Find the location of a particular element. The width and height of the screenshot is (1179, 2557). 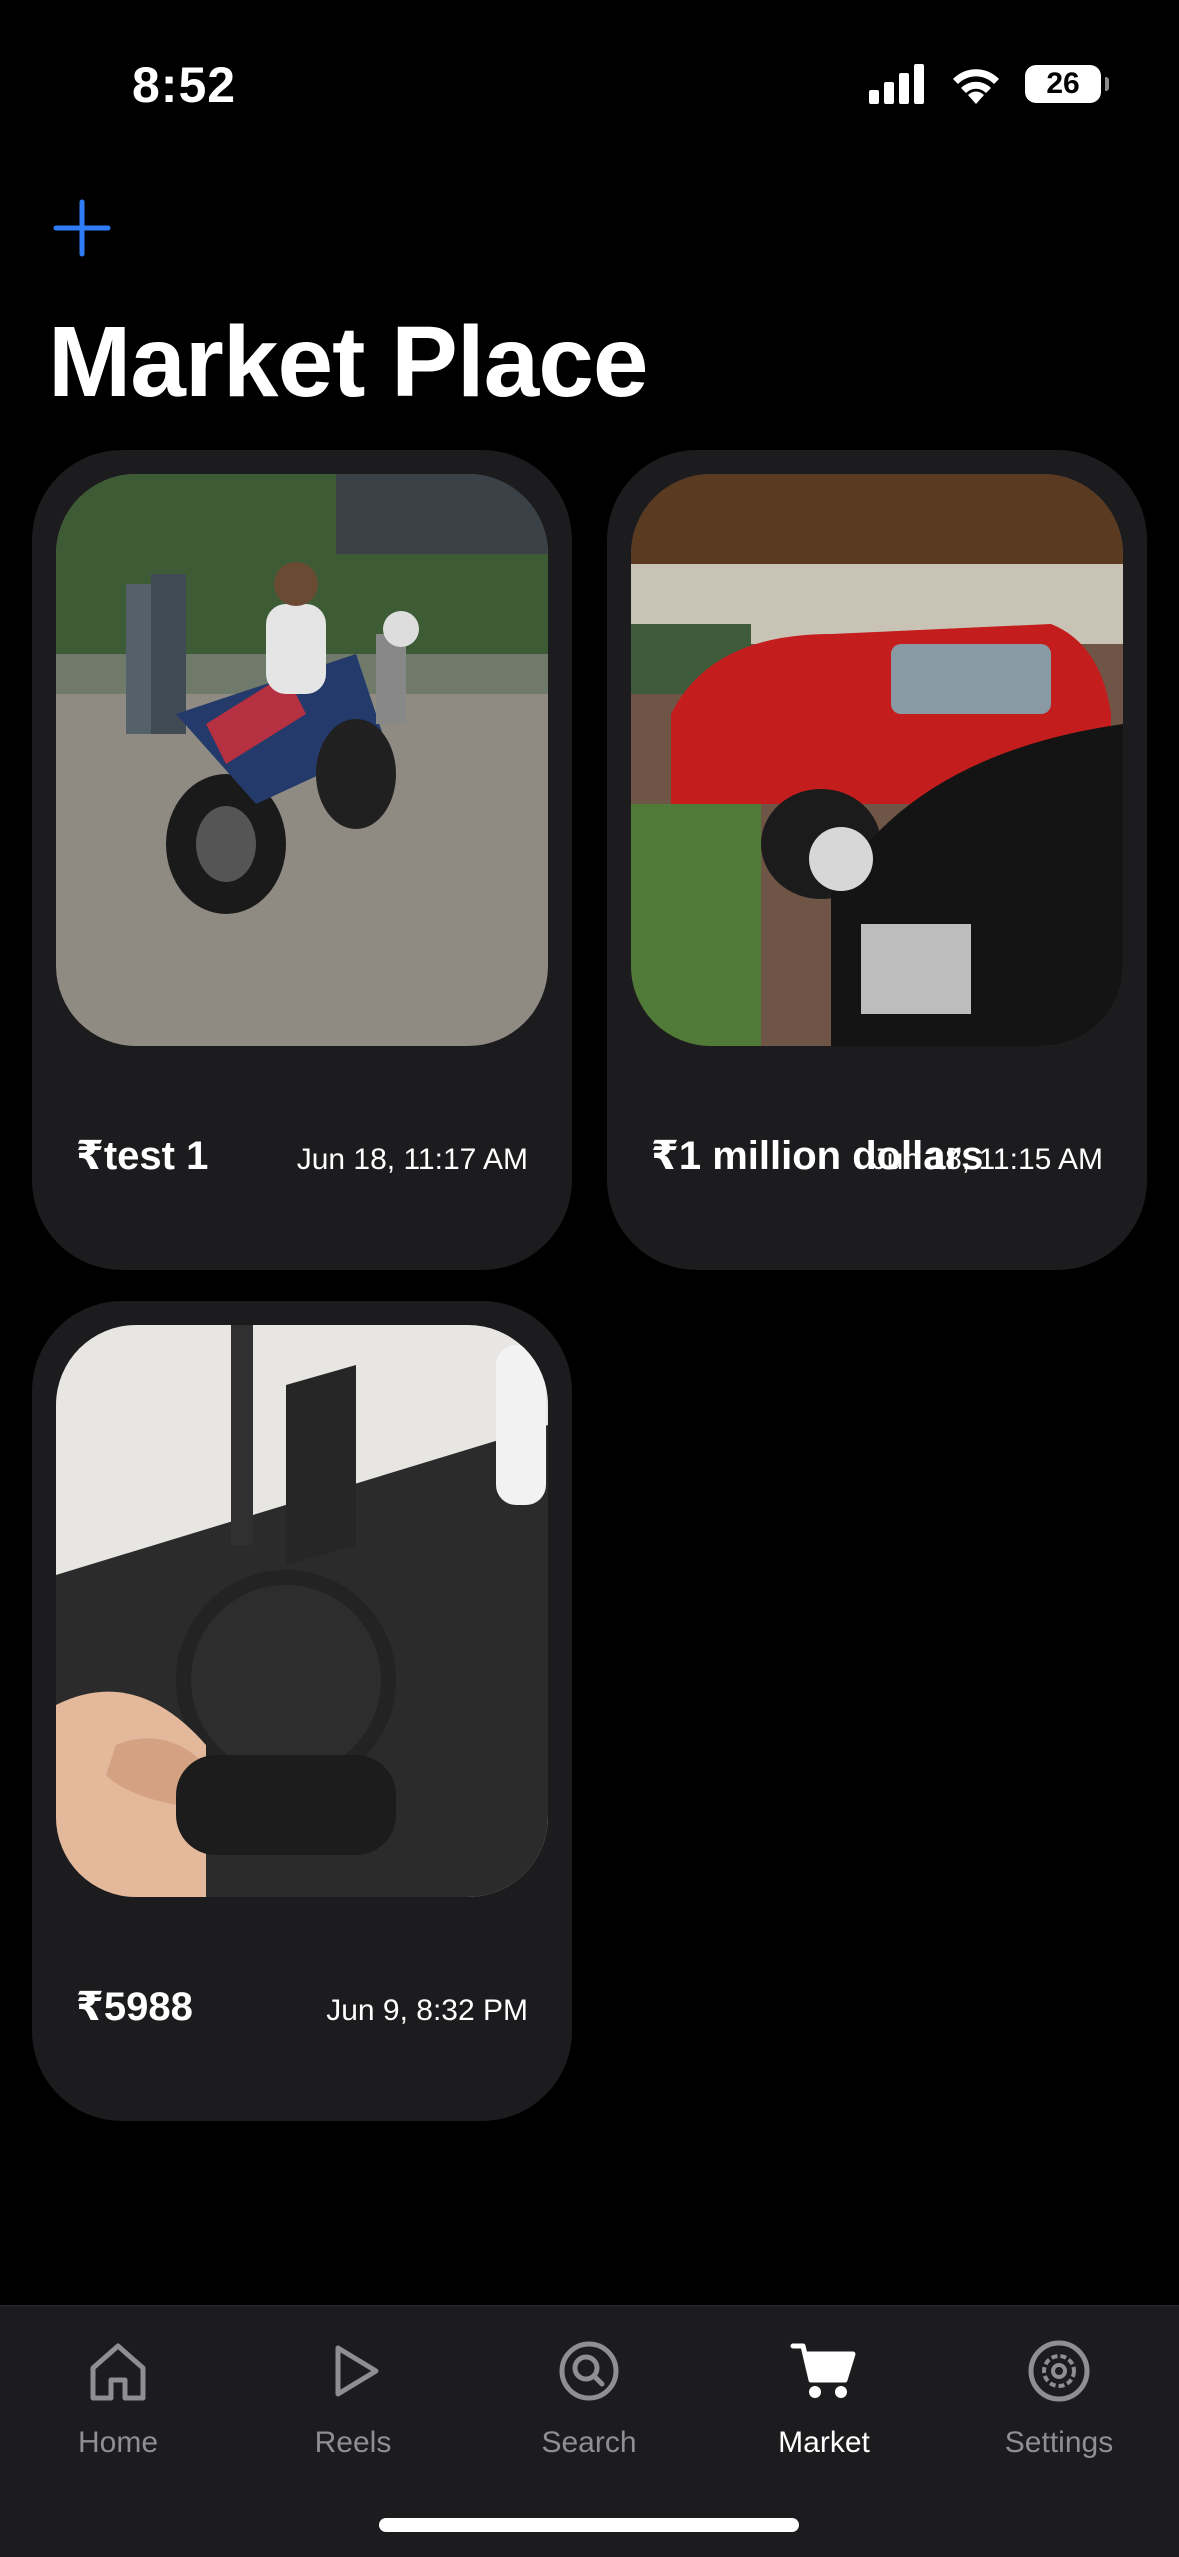

listing-image-headset is located at coordinates (302, 1611).